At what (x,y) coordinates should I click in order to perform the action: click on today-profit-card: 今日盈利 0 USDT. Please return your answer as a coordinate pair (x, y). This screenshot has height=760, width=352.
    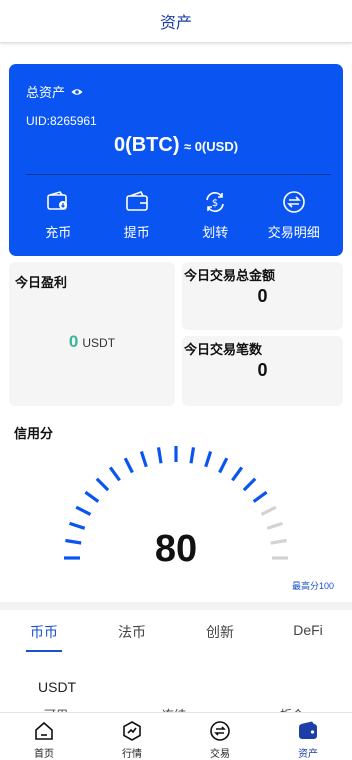
    Looking at the image, I should click on (92, 334).